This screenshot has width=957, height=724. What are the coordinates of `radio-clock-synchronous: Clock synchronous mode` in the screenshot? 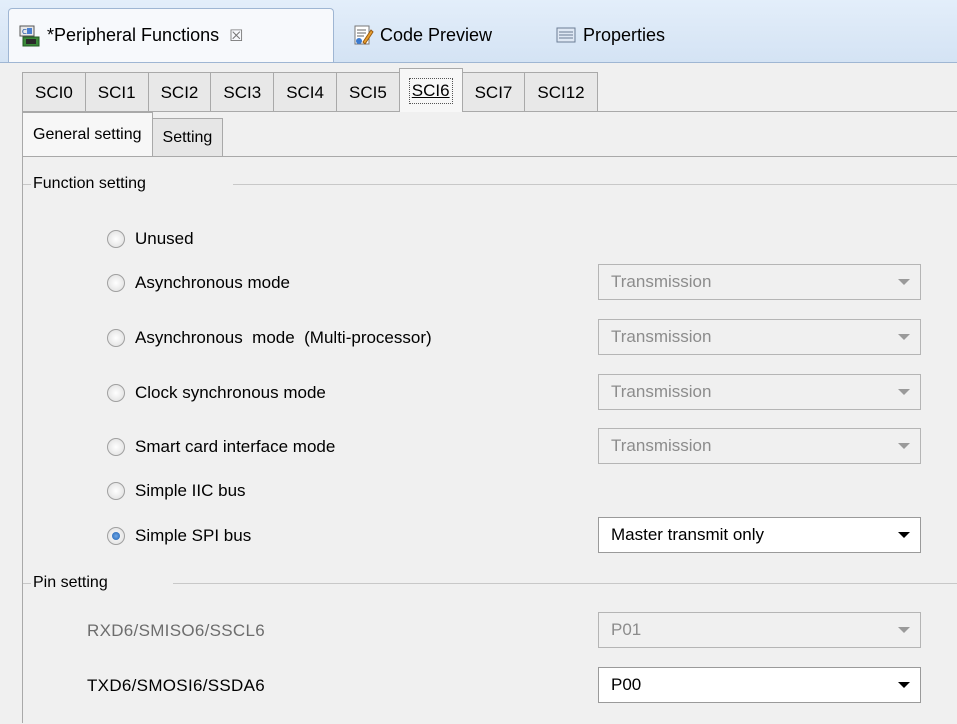 It's located at (216, 393).